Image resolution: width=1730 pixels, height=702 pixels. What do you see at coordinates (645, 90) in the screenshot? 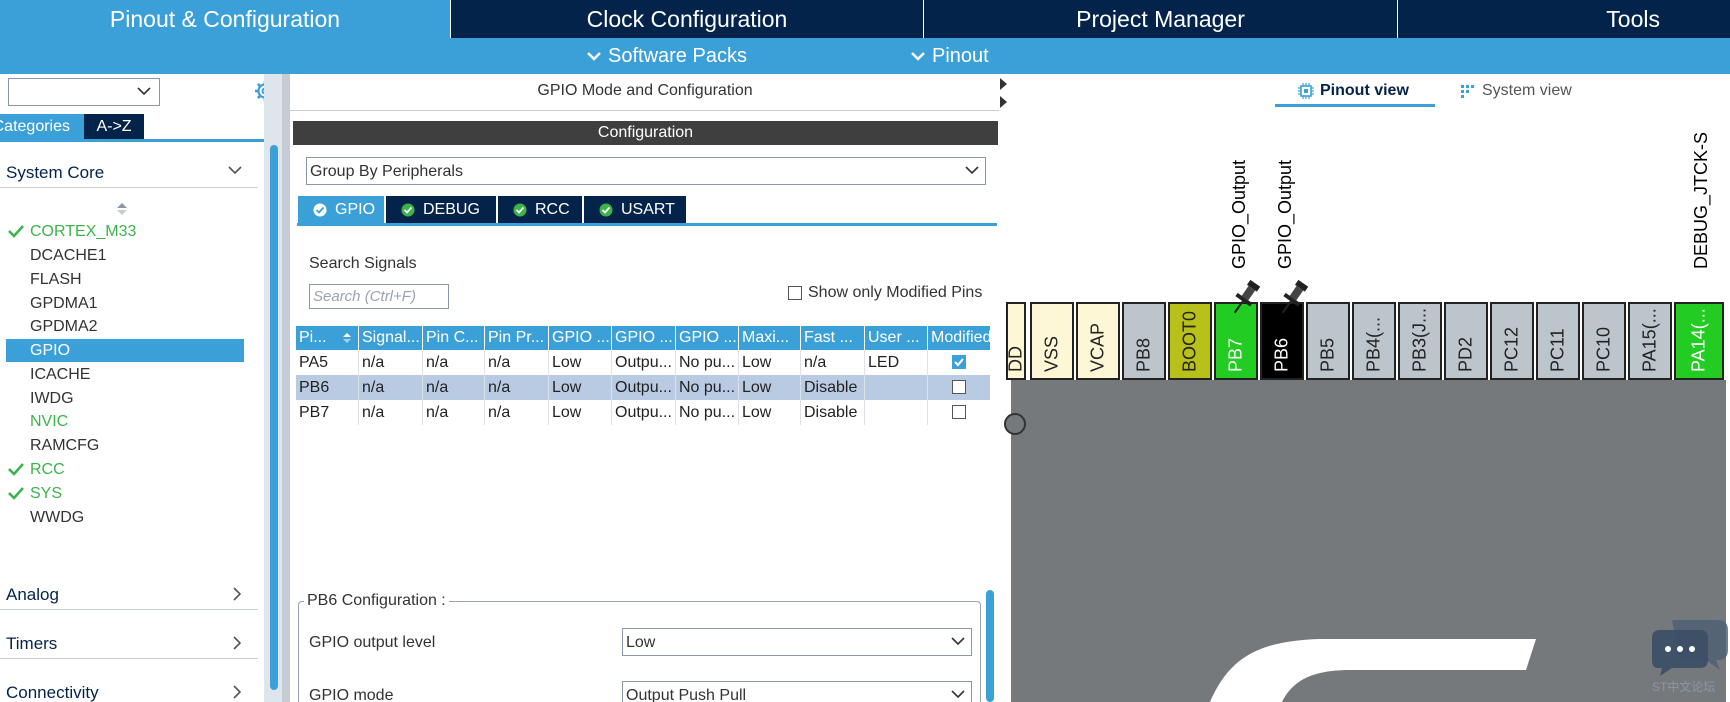
I see `panel-title: GPIO Mode and Configuration` at bounding box center [645, 90].